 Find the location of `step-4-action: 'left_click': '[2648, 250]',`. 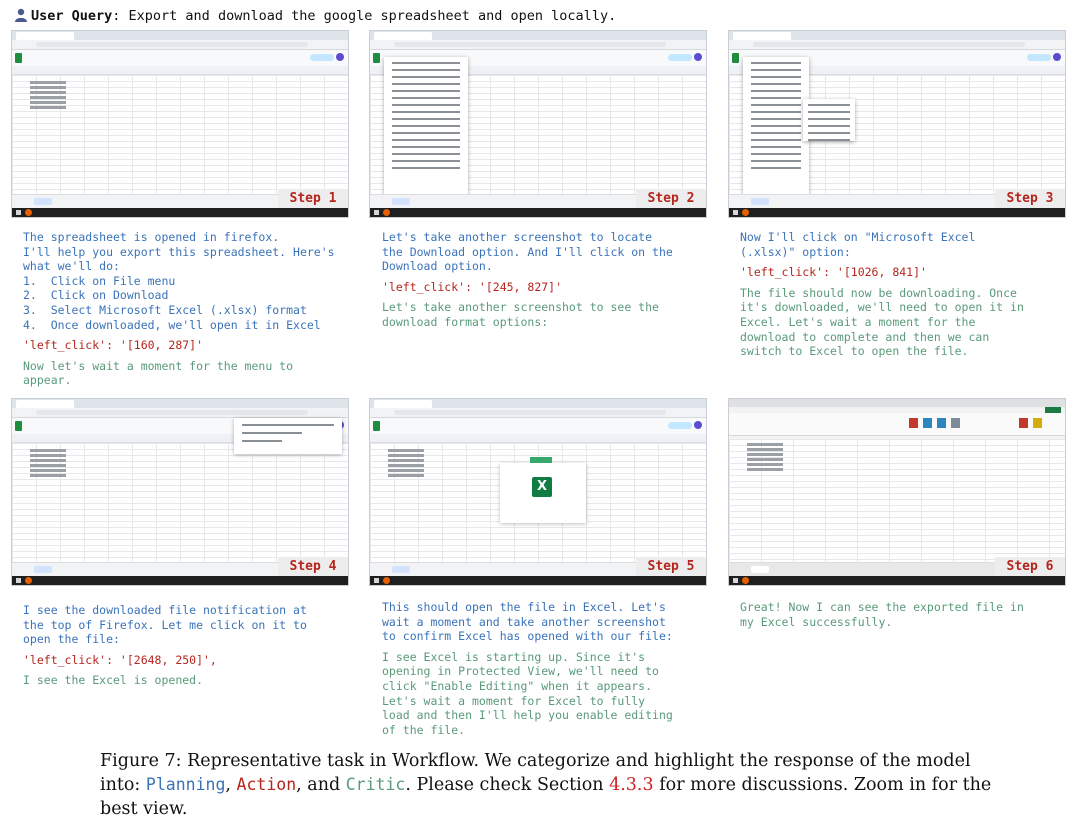

step-4-action: 'left_click': '[2648, 250]', is located at coordinates (120, 659).